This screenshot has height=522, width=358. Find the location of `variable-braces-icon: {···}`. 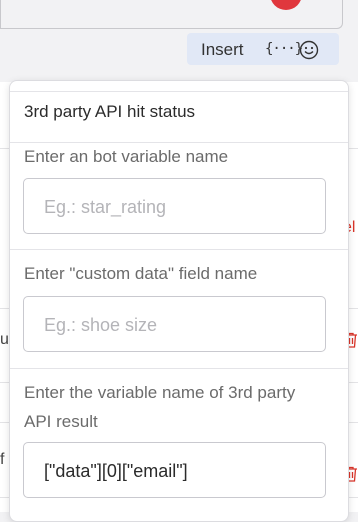

variable-braces-icon: {···} is located at coordinates (284, 49).